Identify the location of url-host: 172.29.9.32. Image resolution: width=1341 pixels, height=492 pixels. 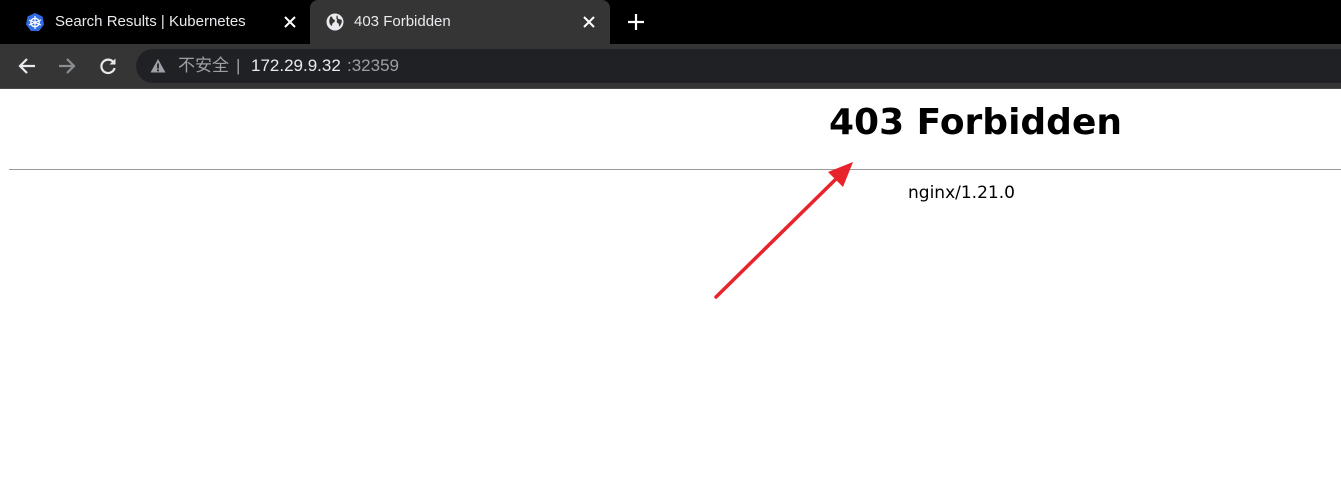
(296, 65).